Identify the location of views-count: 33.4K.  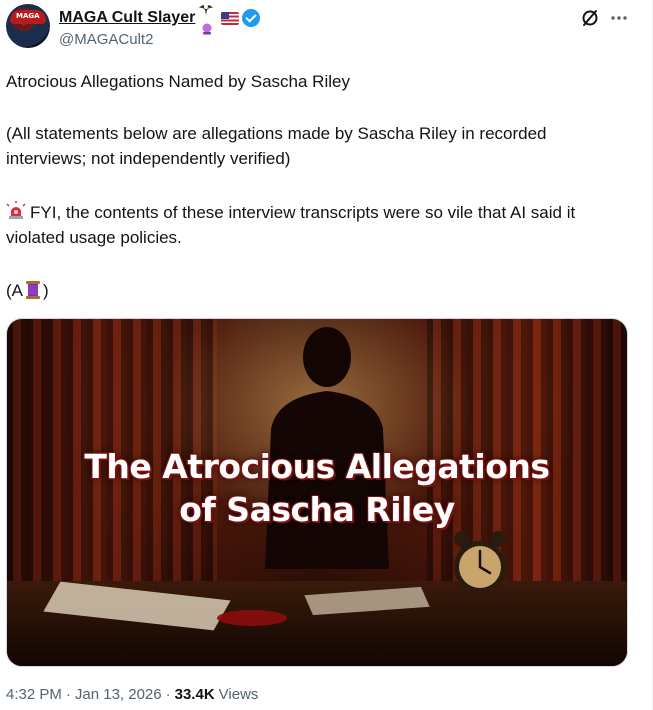
(195, 694).